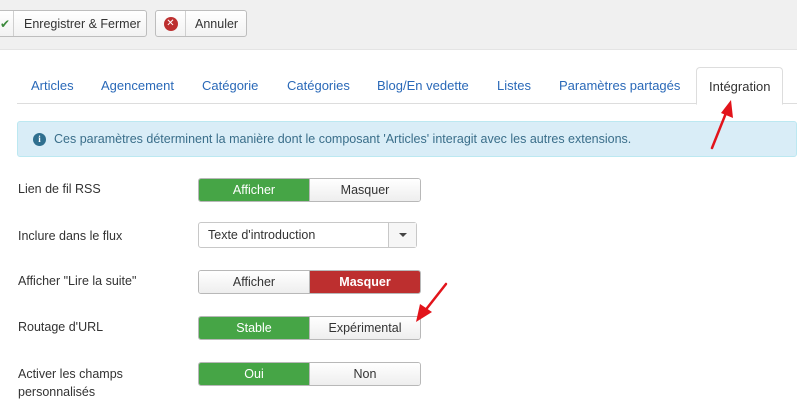 The width and height of the screenshot is (797, 420). I want to click on info-icon: i, so click(39, 139).